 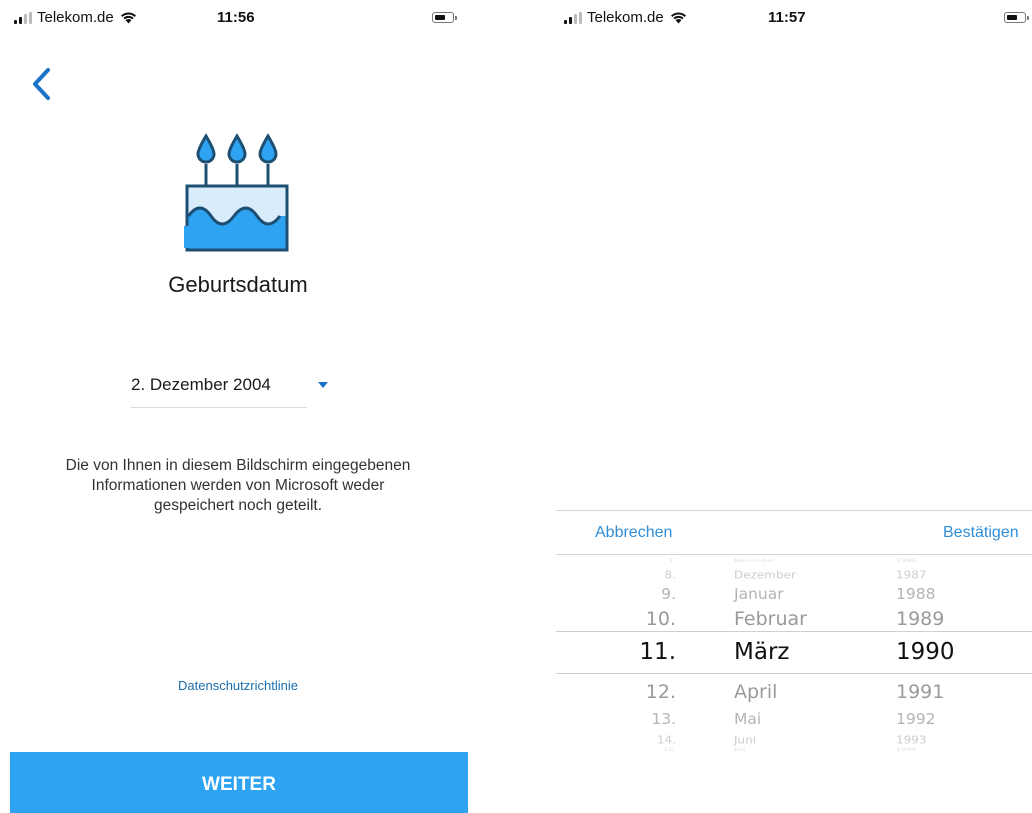 I want to click on picker-ghost-item: 15., so click(x=669, y=749).